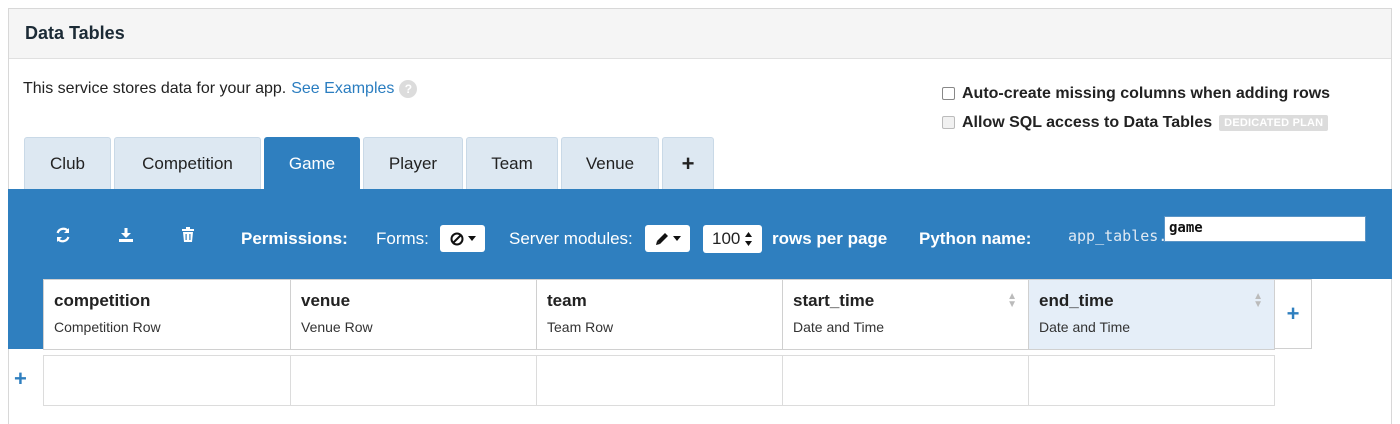  I want to click on forms-permission-select, so click(462, 238).